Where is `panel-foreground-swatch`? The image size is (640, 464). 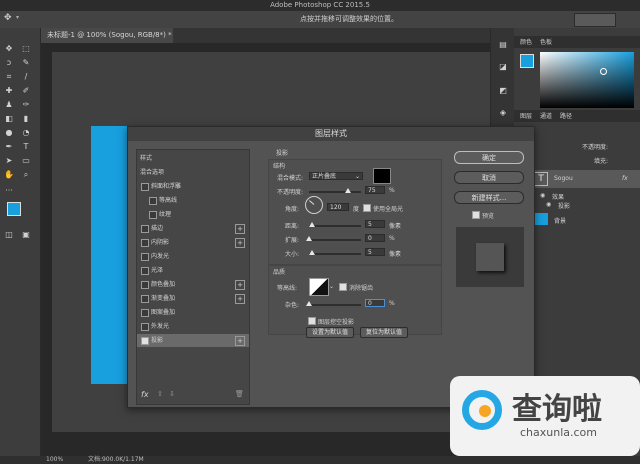
panel-foreground-swatch is located at coordinates (527, 61).